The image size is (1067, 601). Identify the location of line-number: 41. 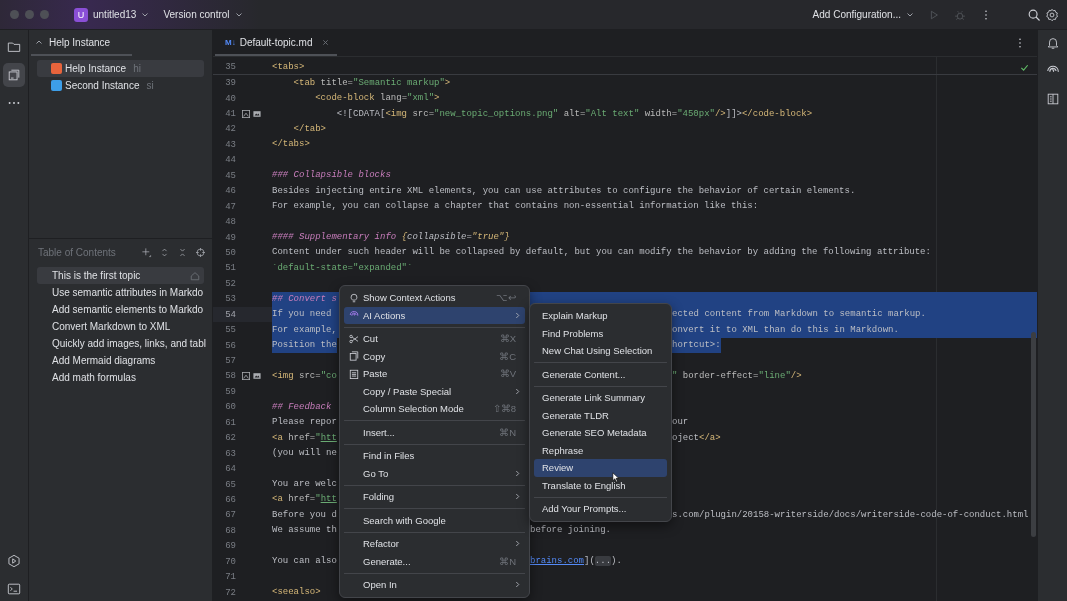
(230, 114).